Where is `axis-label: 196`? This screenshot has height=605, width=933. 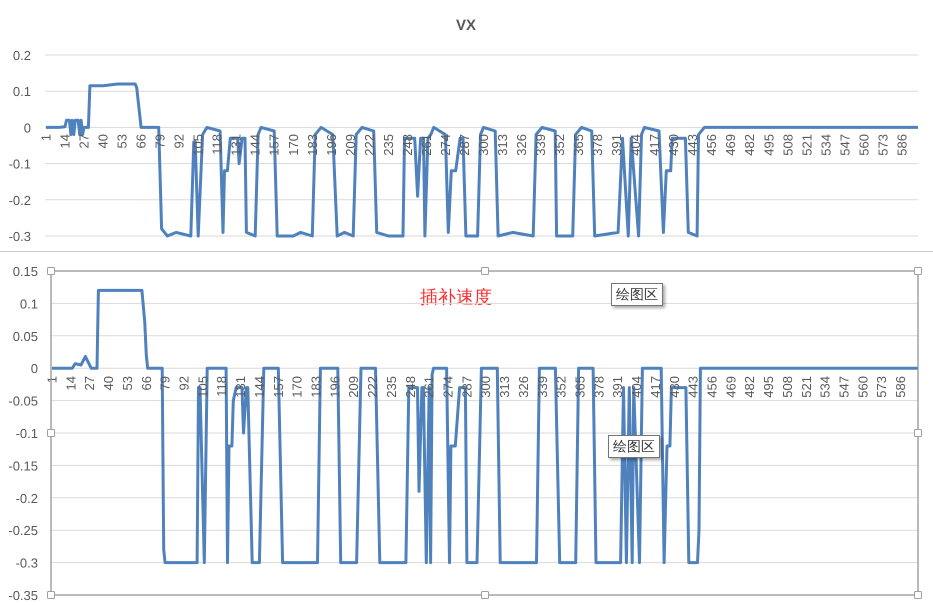 axis-label: 196 is located at coordinates (331, 145).